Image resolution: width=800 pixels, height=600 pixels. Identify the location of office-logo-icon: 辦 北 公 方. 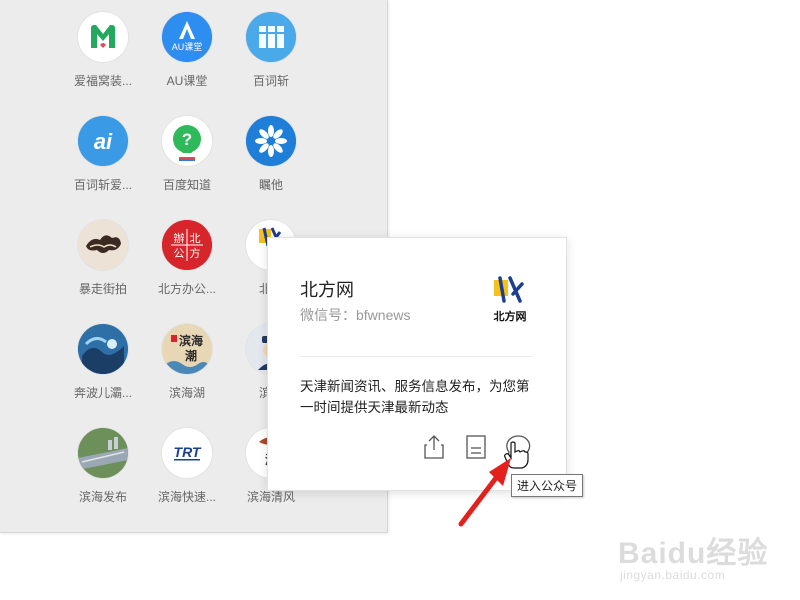
(187, 245).